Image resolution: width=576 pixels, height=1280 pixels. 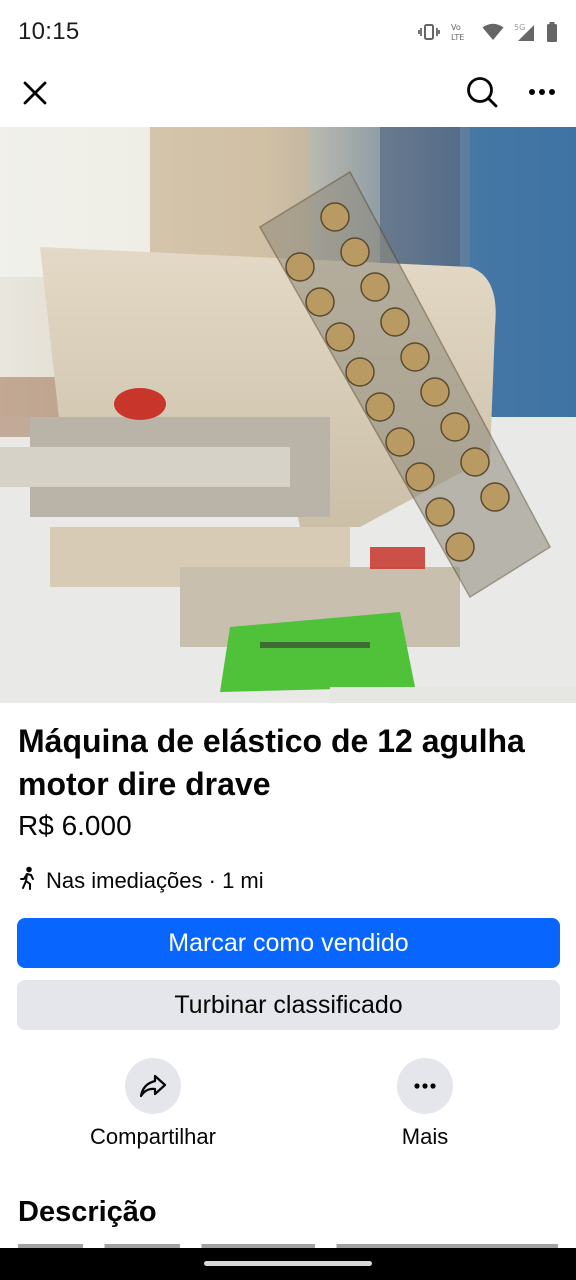 I want to click on status-icons: Vo LTE 5G, so click(x=488, y=32).